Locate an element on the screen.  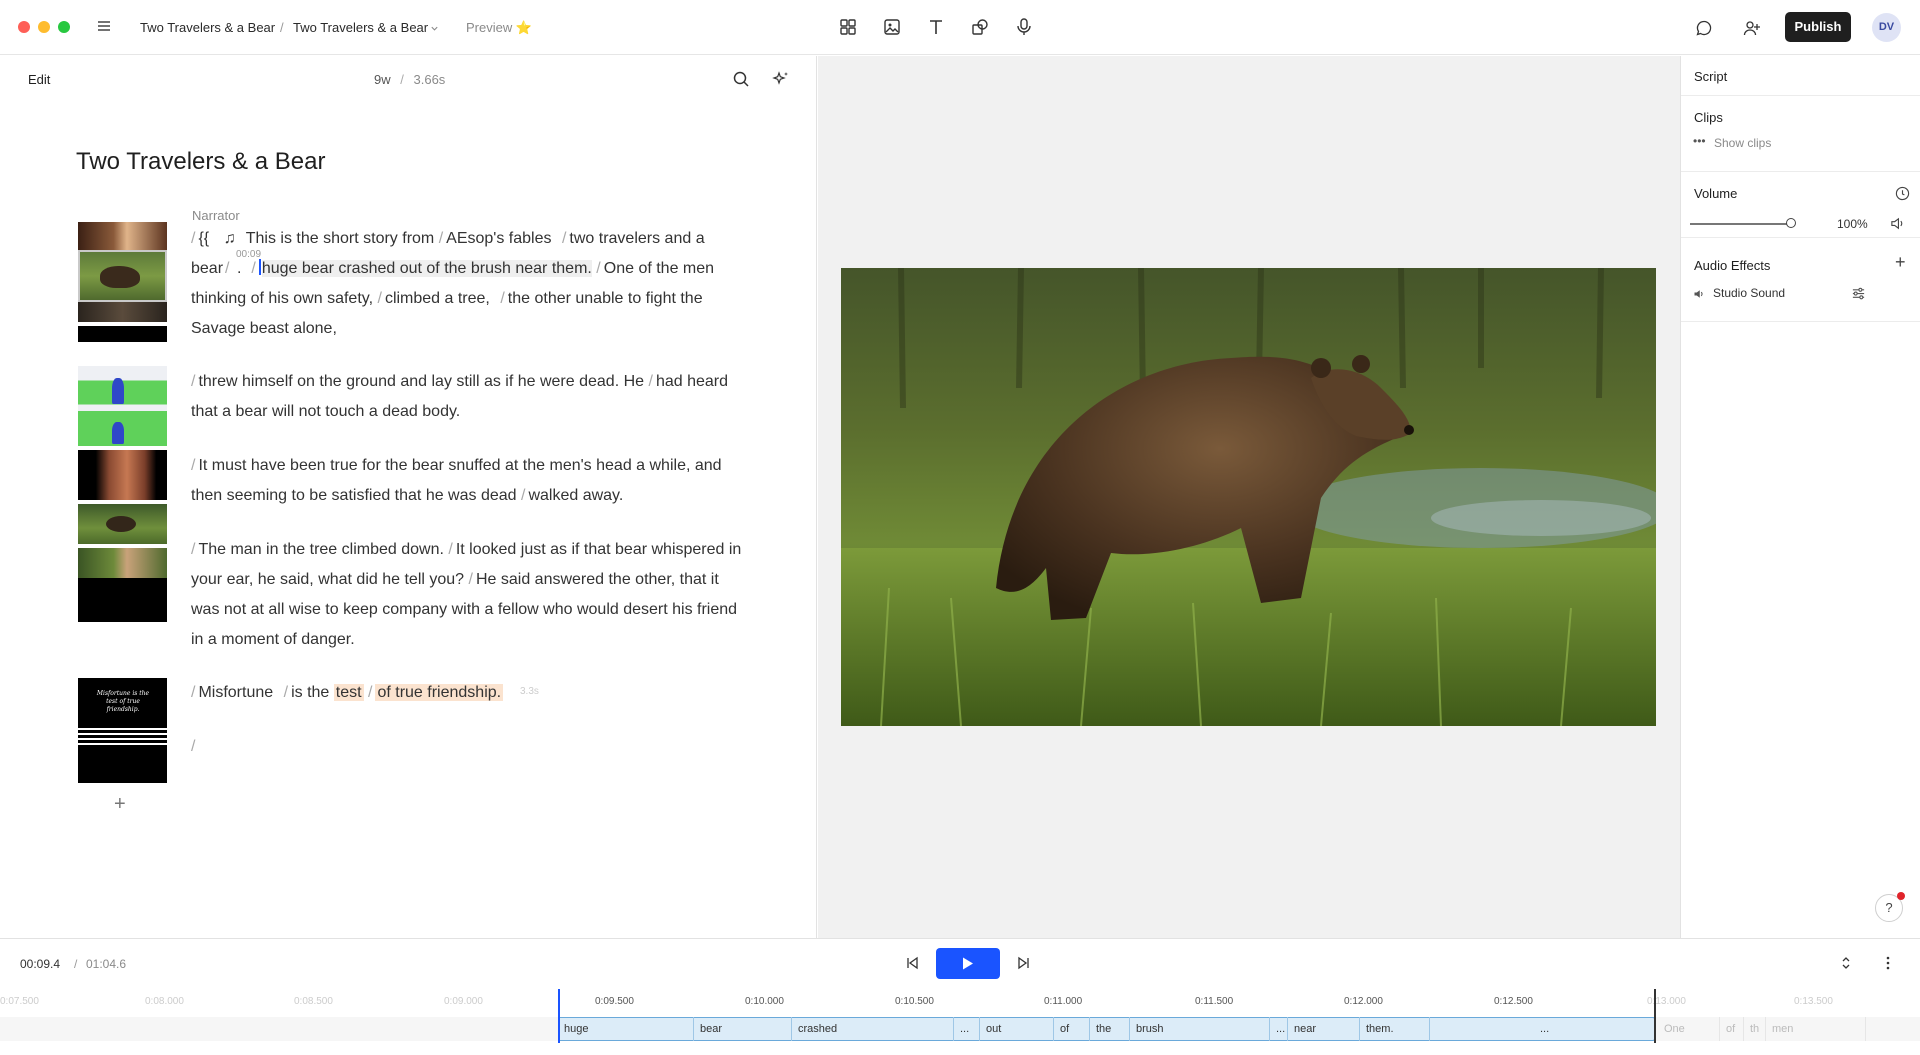
highlighted-phrase: of true friendship. is located at coordinates (439, 692).